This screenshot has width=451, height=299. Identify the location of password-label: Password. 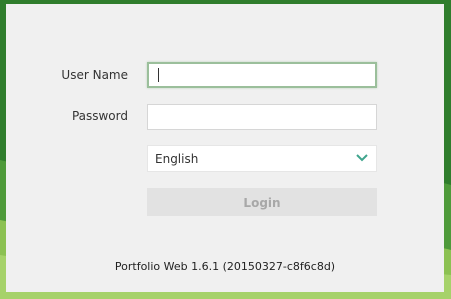
(99, 116).